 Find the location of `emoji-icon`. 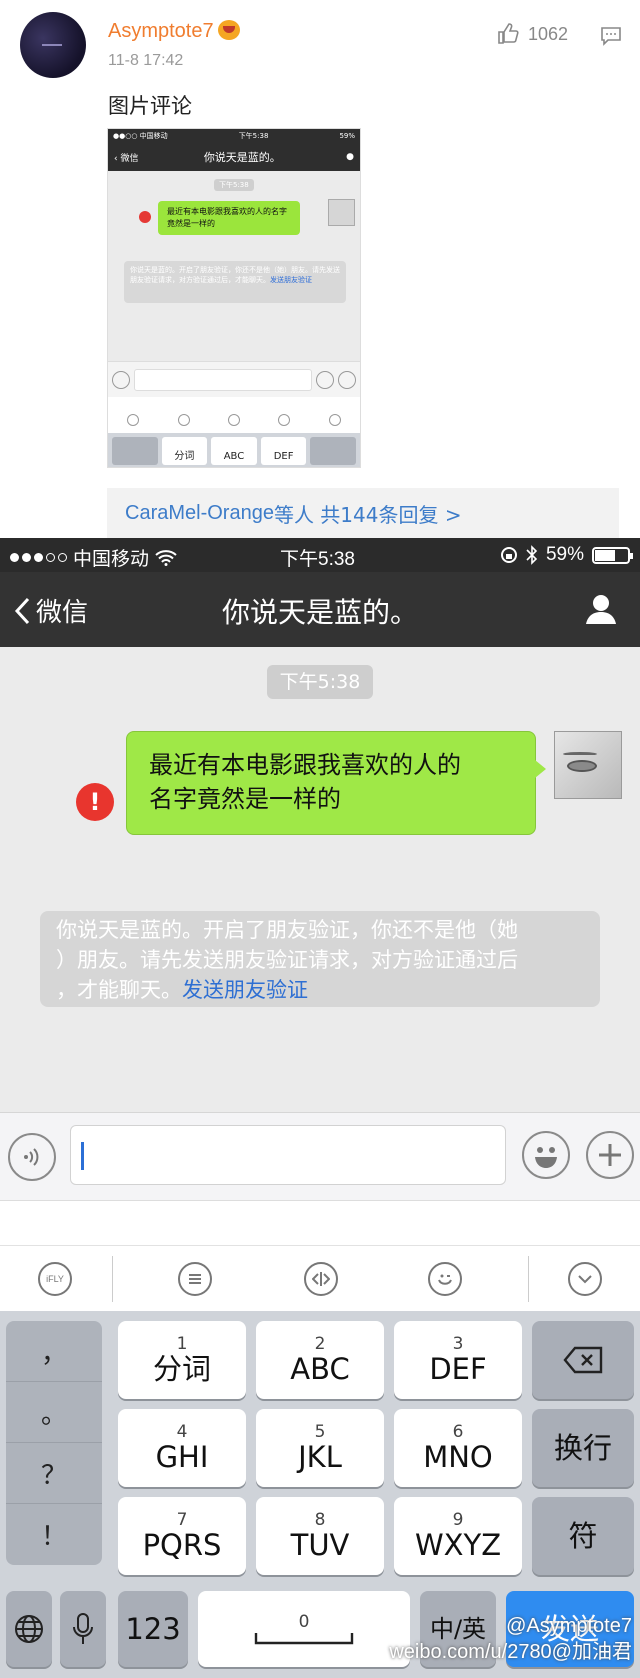

emoji-icon is located at coordinates (546, 1157).